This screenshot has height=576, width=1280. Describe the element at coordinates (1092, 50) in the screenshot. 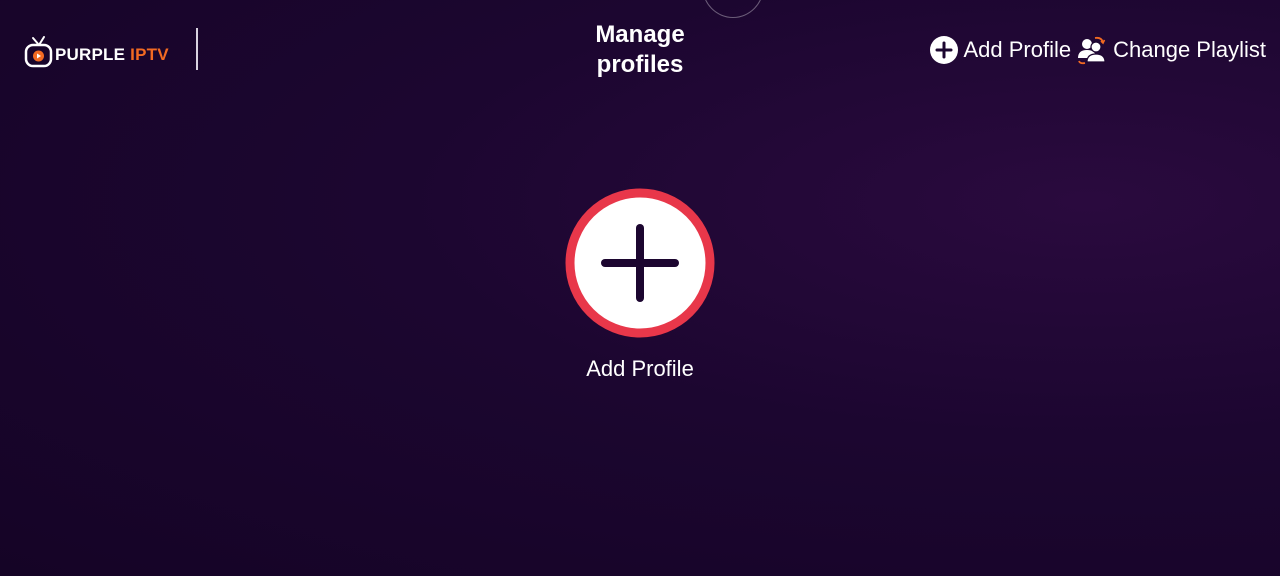

I see `switch-users-icon` at that location.